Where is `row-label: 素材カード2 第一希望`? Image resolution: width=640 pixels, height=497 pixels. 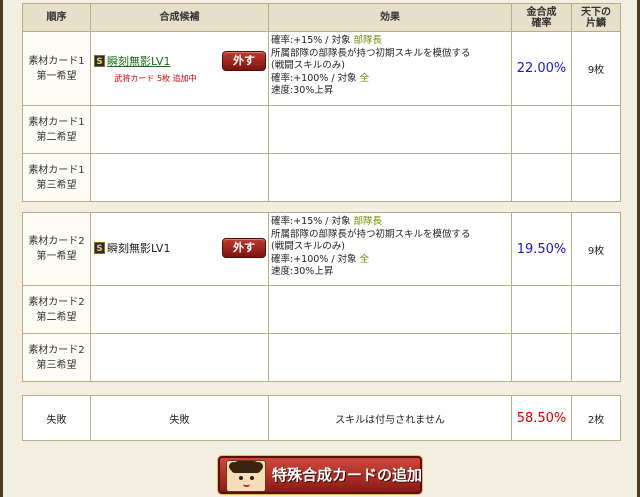
row-label: 素材カード2 第一希望 is located at coordinates (56, 249).